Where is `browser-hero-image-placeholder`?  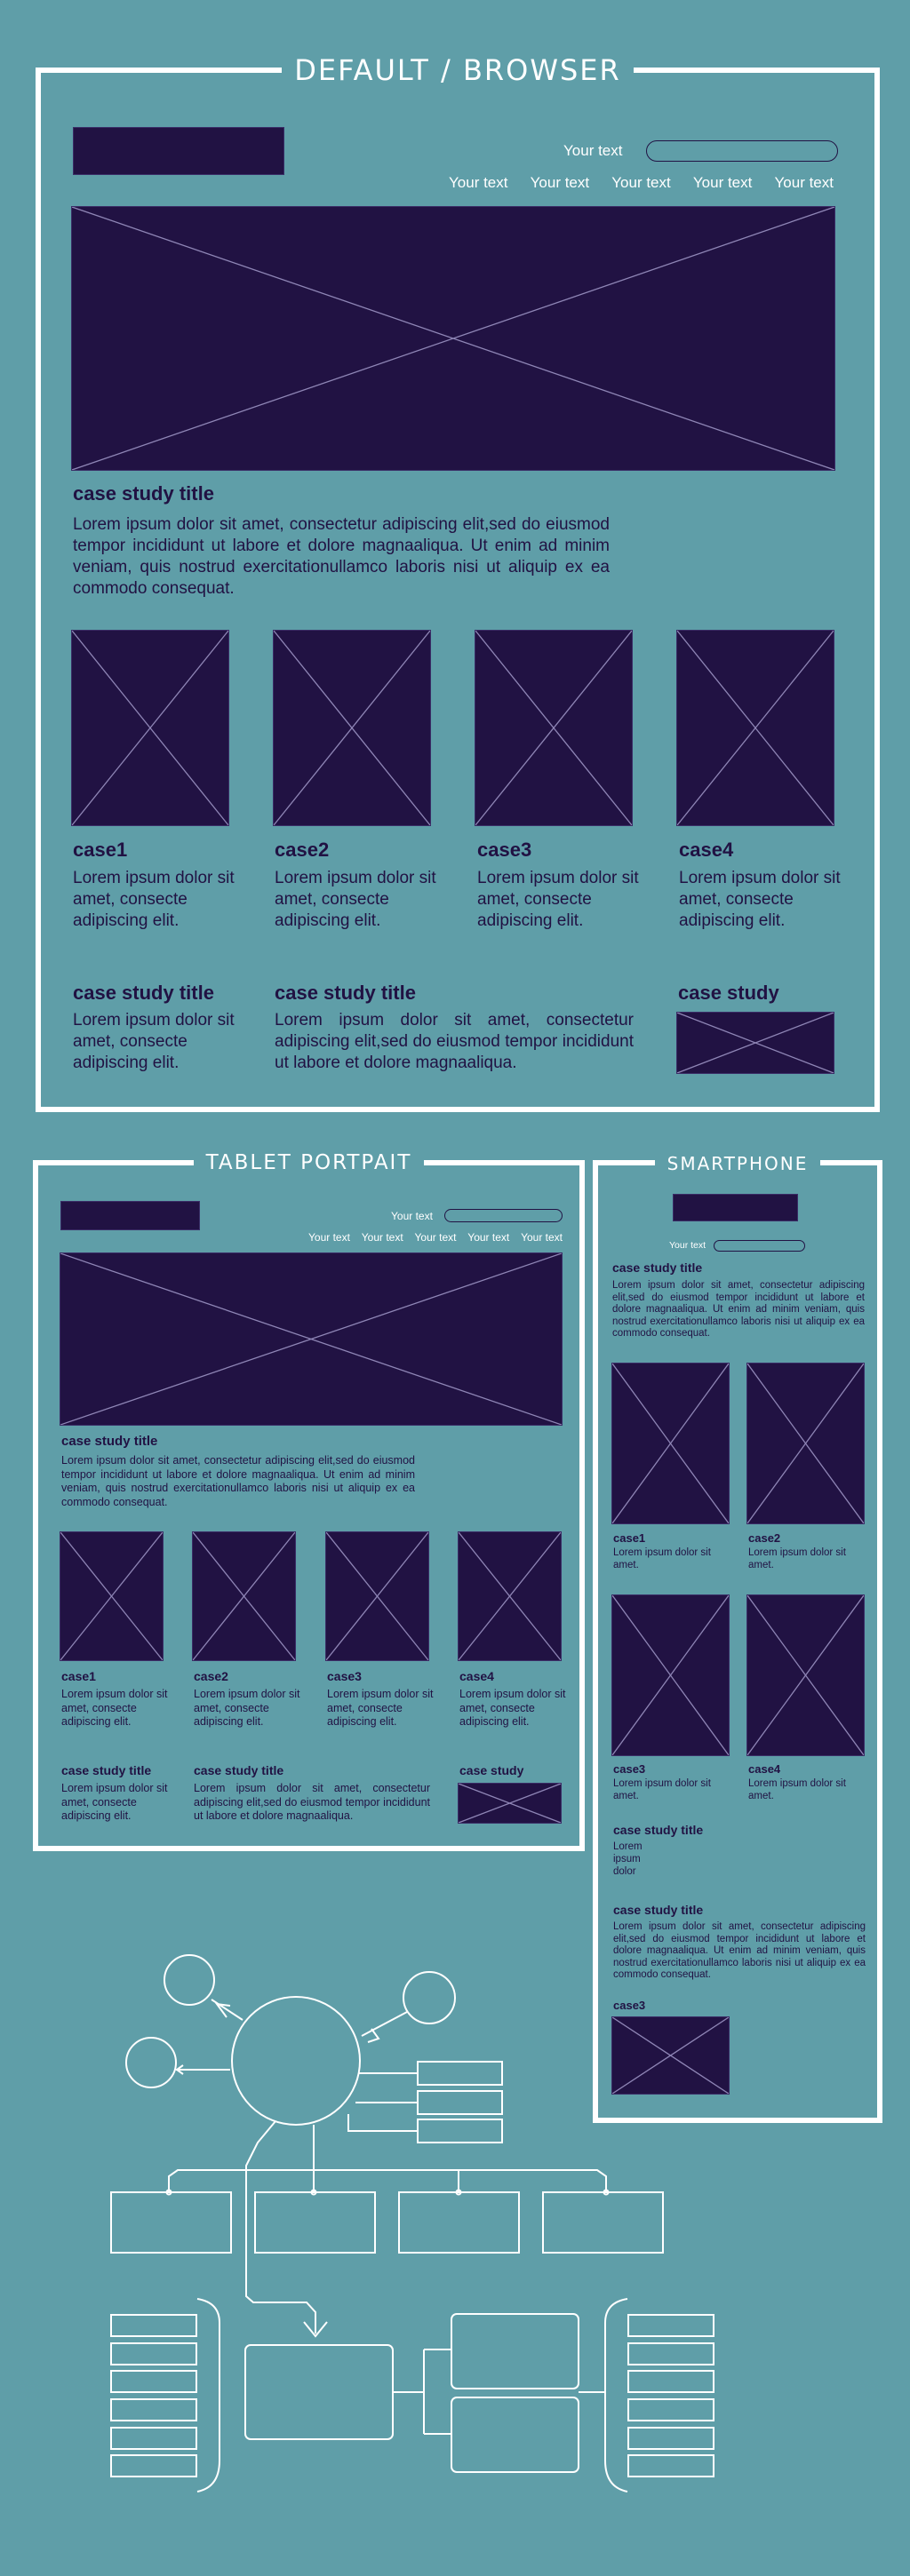
browser-hero-image-placeholder is located at coordinates (453, 338).